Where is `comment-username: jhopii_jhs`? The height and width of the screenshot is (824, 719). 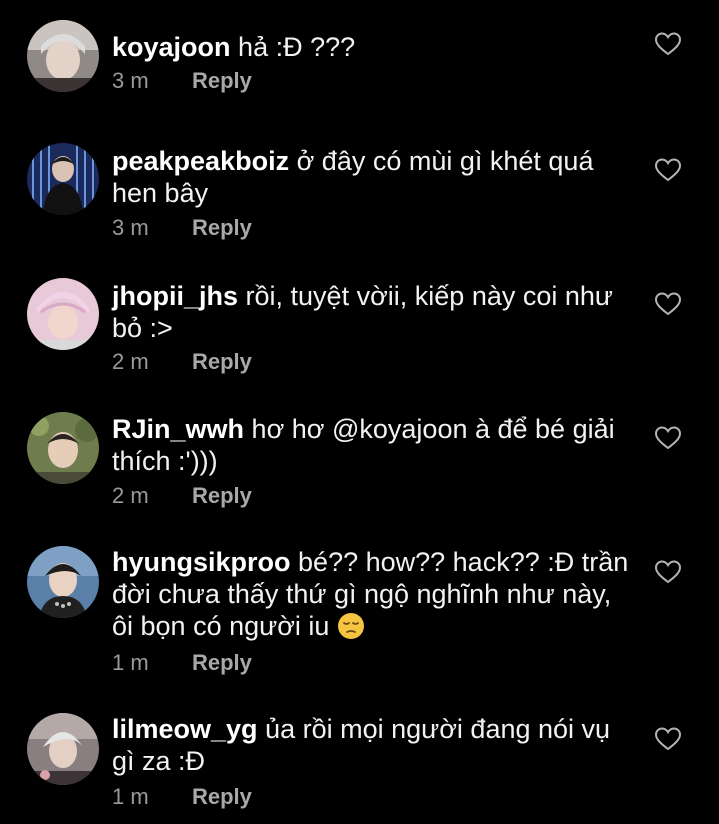
comment-username: jhopii_jhs is located at coordinates (175, 296).